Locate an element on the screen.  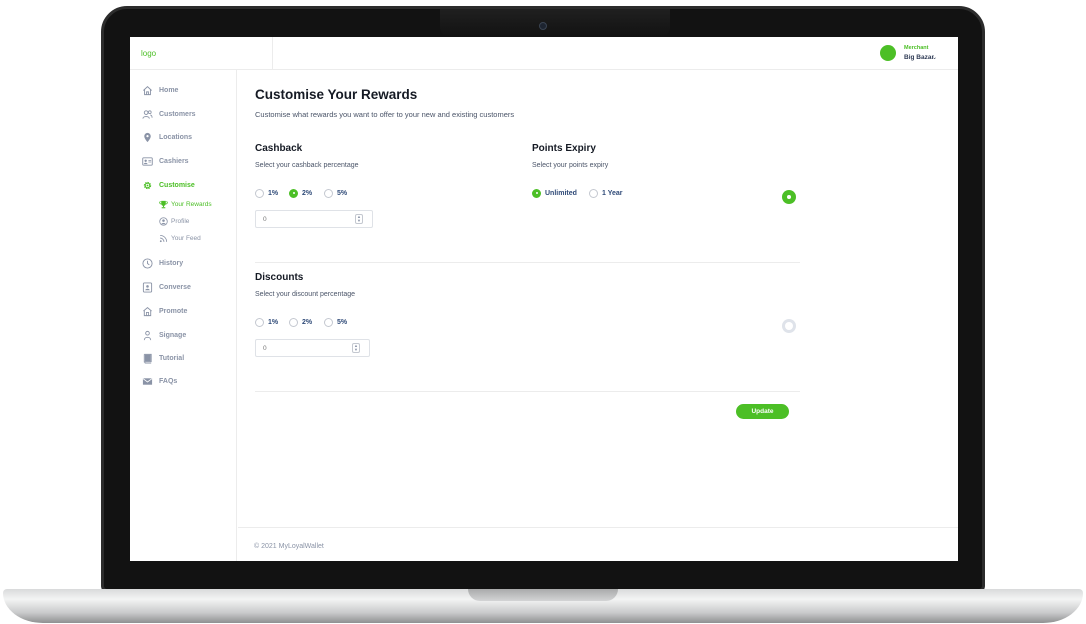
person-icon is located at coordinates (147, 335).